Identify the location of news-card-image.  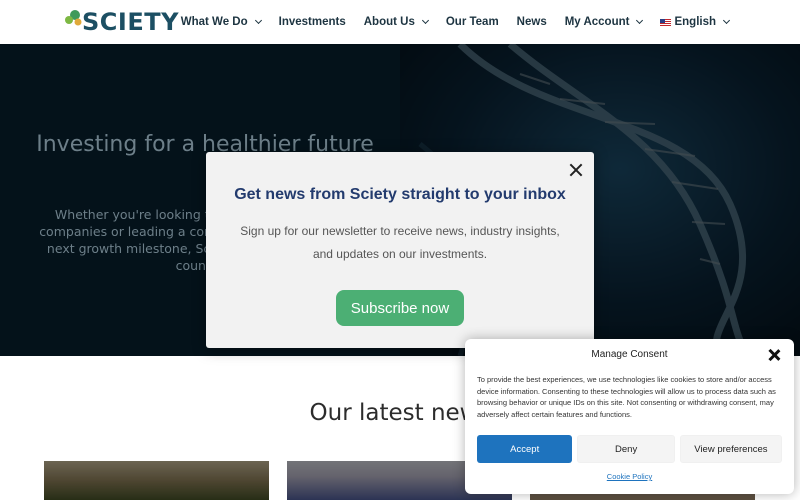
(156, 480).